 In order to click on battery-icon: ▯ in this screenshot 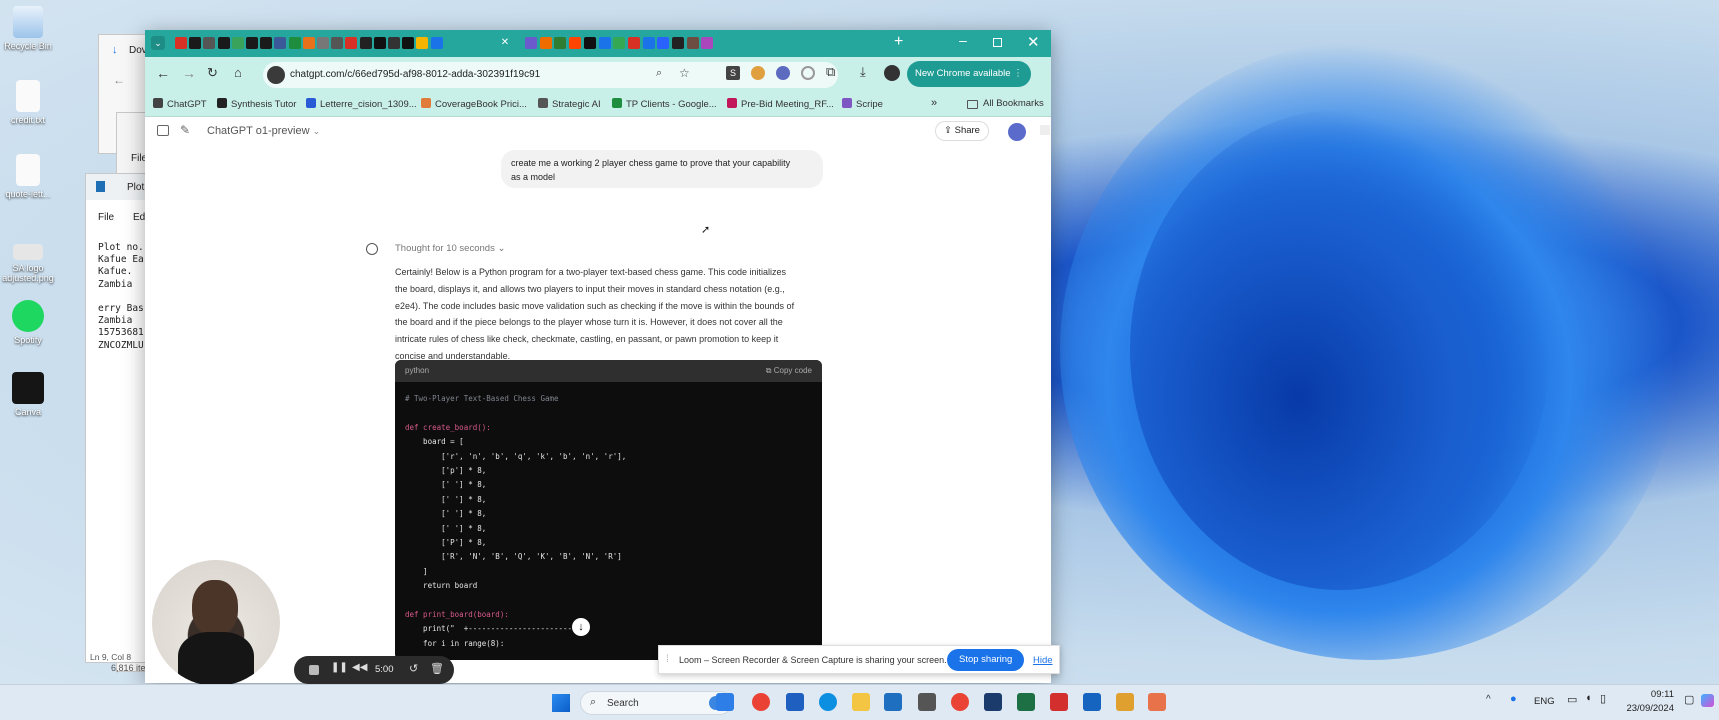, I will do `click(1603, 698)`.